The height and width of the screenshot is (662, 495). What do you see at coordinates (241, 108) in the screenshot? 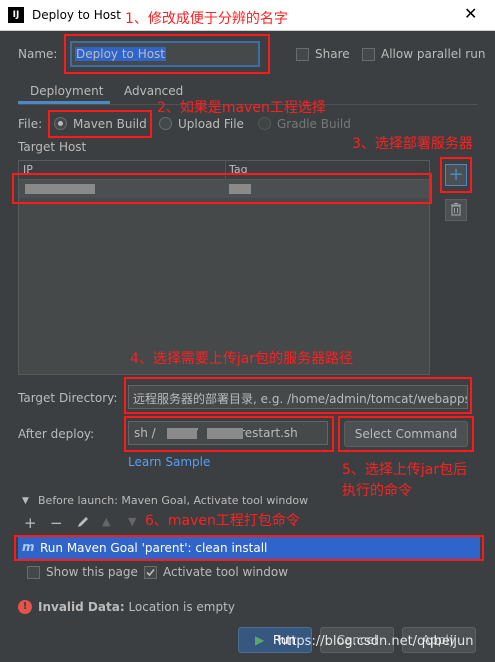
I see `annotation-2: 2、如果是maven工程选择` at bounding box center [241, 108].